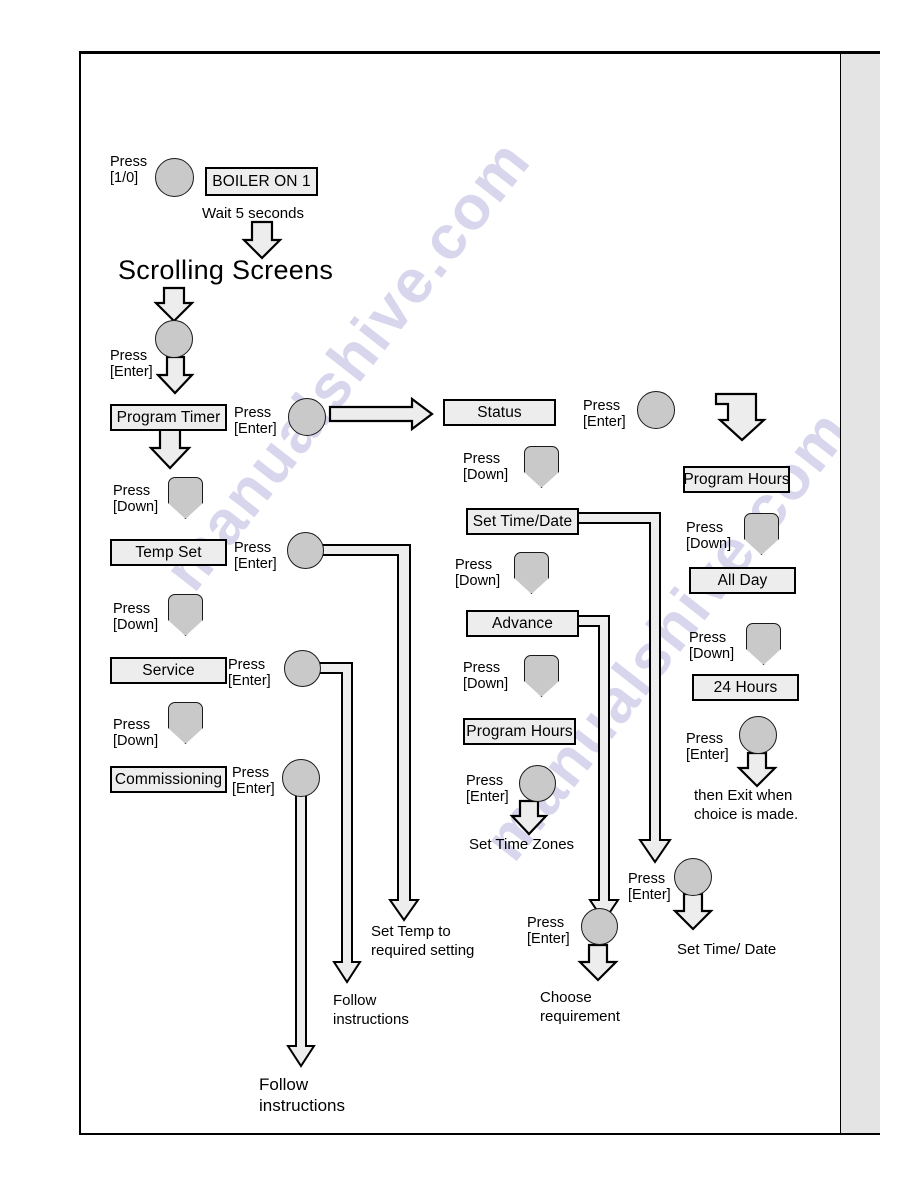 The height and width of the screenshot is (1188, 918). I want to click on arrow-to-status, so click(381, 414).